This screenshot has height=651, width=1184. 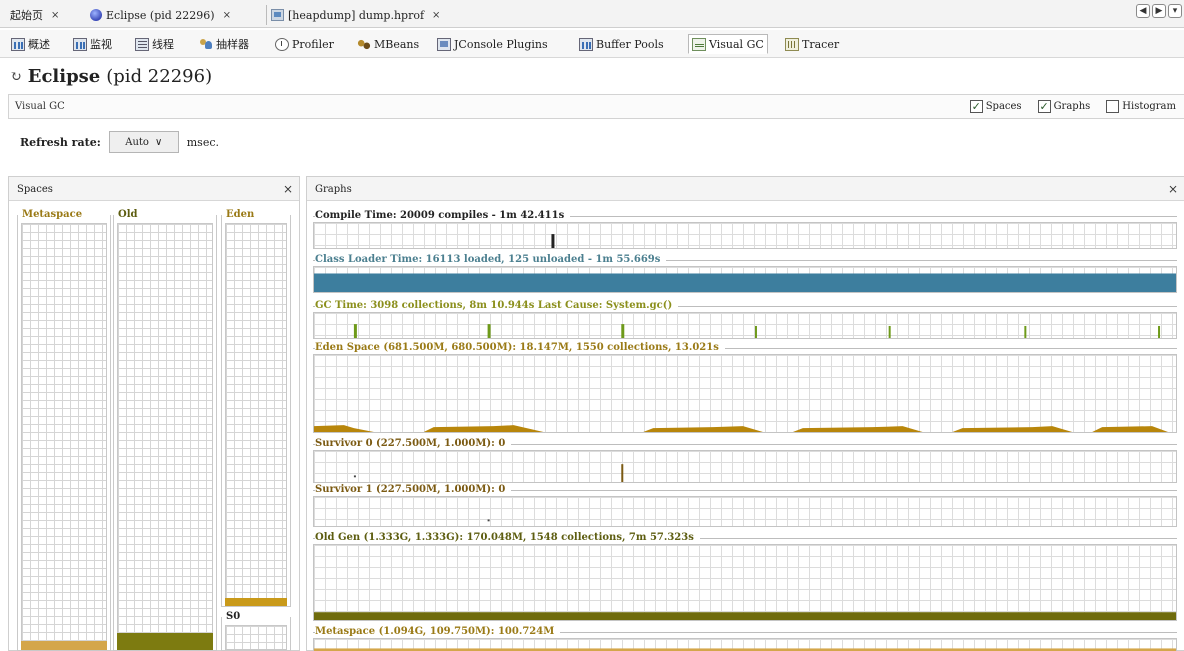 What do you see at coordinates (159, 76) in the screenshot?
I see `app-pid: (pid 22296)` at bounding box center [159, 76].